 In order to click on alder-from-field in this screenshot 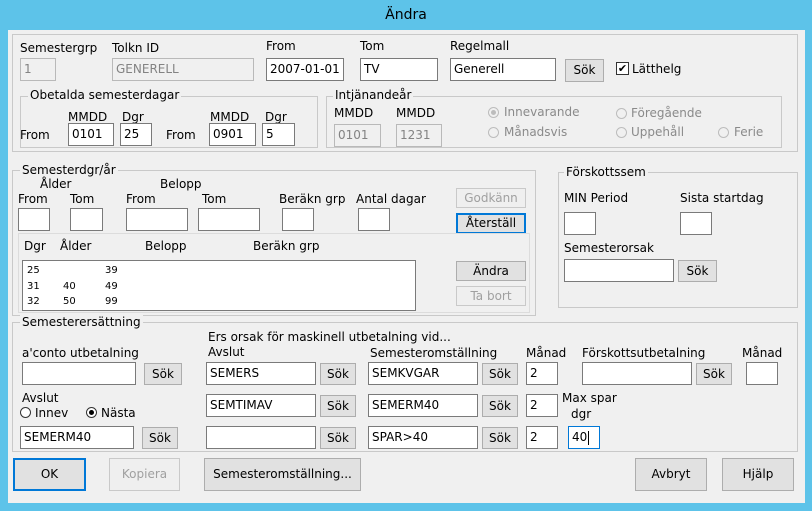, I will do `click(34, 219)`.